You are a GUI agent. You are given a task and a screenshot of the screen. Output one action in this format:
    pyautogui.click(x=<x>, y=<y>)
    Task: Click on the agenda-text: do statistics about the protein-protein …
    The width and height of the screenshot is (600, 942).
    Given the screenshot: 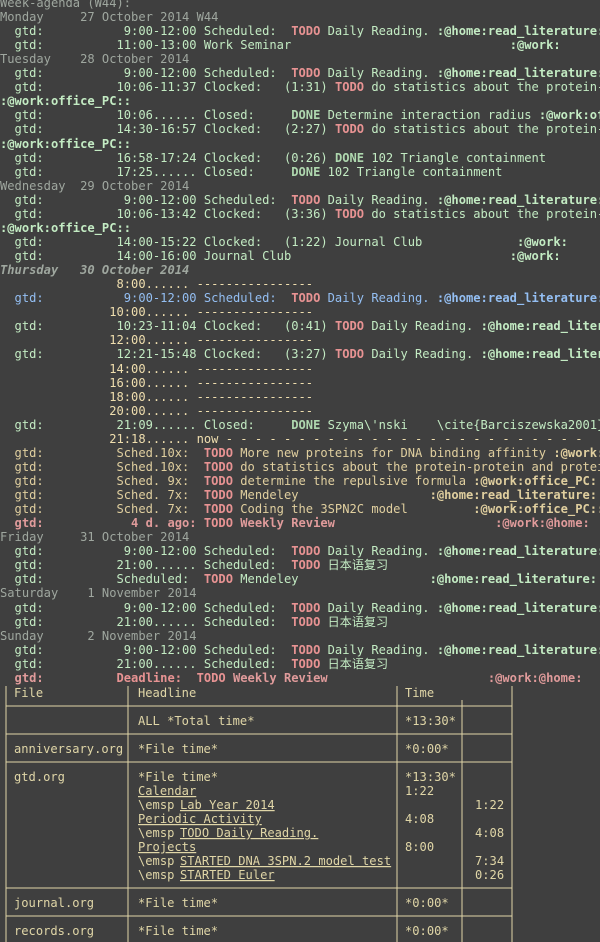 What is the action you would take?
    pyautogui.click(x=416, y=466)
    